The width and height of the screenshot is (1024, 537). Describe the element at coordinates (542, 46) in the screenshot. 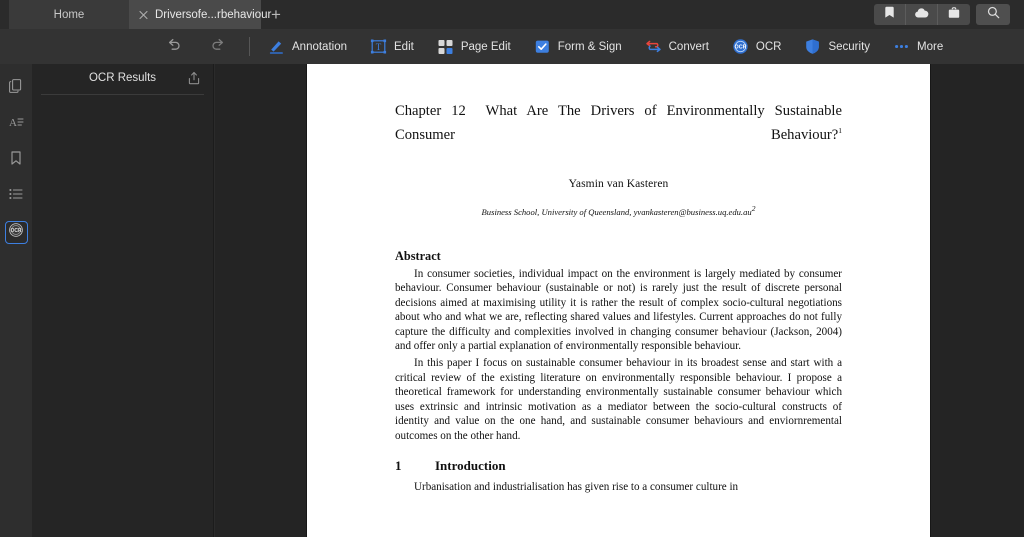

I see `checkbox-icon` at that location.